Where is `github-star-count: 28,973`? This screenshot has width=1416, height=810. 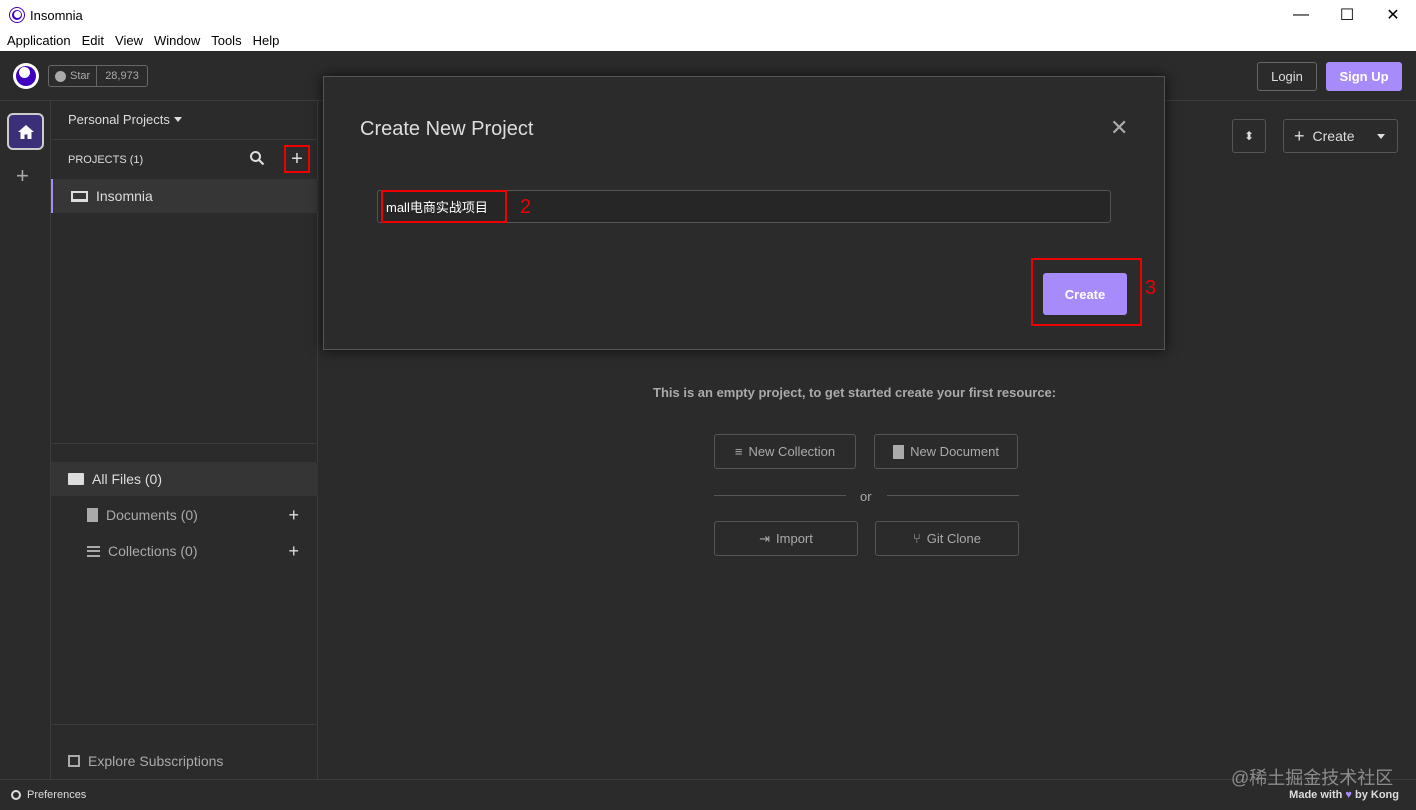 github-star-count: 28,973 is located at coordinates (122, 76).